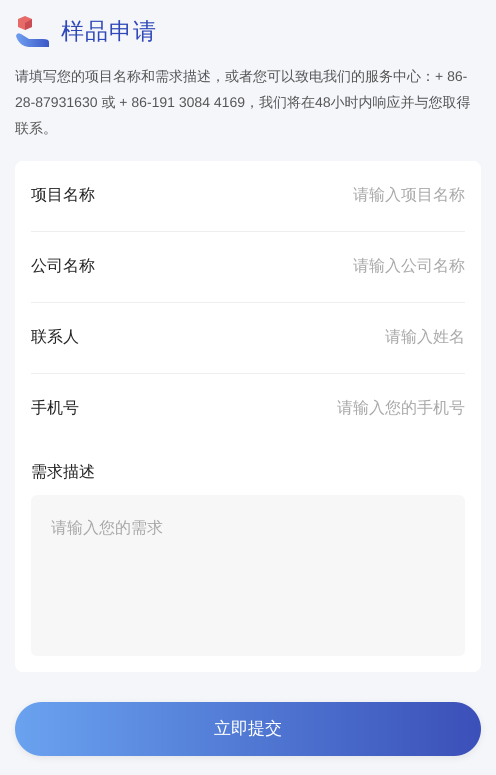 This screenshot has width=496, height=775. I want to click on field-label: 公司名称, so click(63, 266).